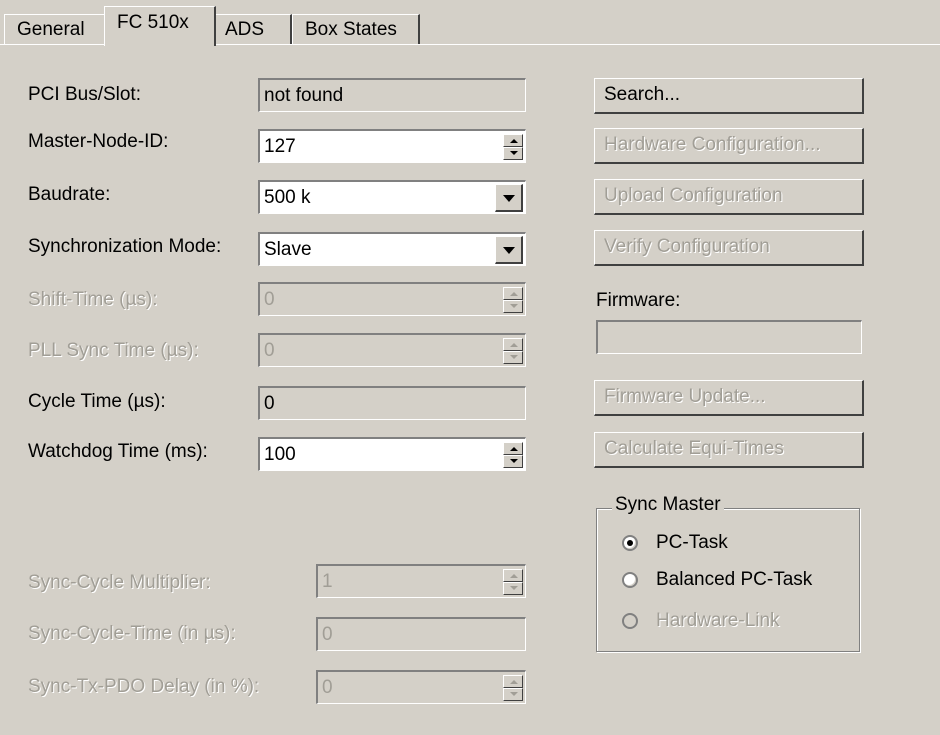 This screenshot has width=940, height=735. Describe the element at coordinates (392, 249) in the screenshot. I see `sync-mode-select: Slave` at that location.